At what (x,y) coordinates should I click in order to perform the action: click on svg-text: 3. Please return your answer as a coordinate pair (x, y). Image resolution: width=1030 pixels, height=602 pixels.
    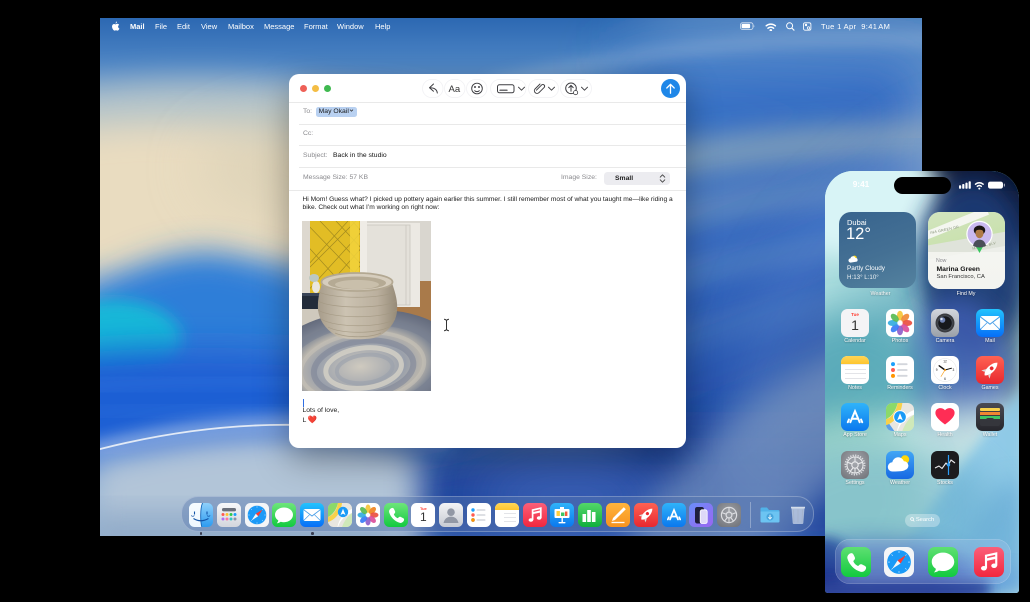
    Looking at the image, I should click on (954, 370).